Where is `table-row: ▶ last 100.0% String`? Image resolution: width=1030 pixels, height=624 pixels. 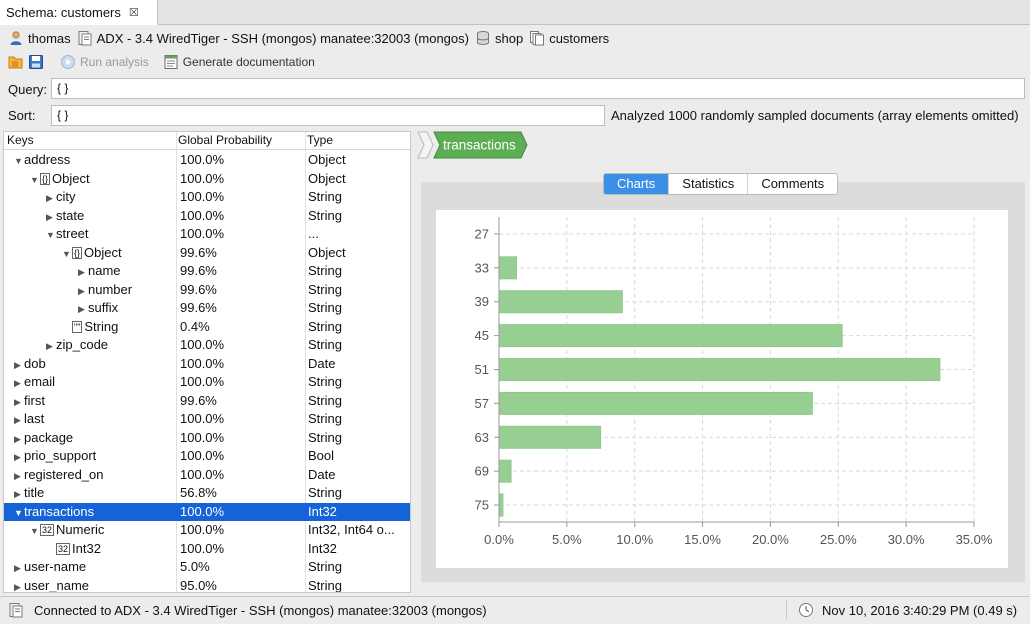
table-row: ▶ last 100.0% String is located at coordinates (207, 419).